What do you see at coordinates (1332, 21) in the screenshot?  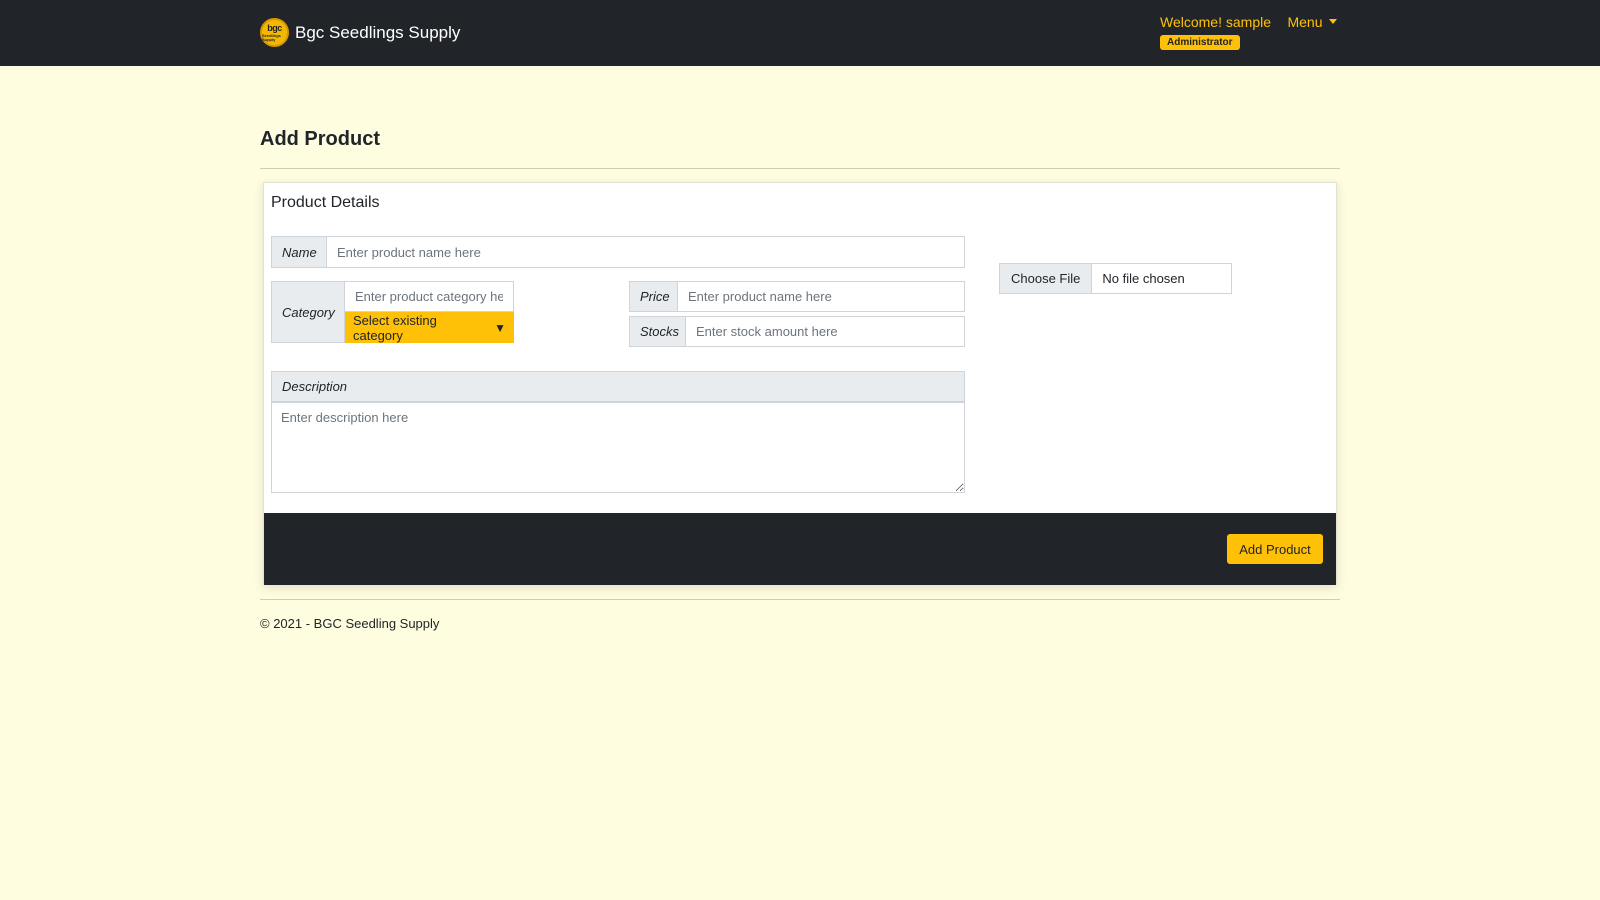 I see `caret-down-icon` at bounding box center [1332, 21].